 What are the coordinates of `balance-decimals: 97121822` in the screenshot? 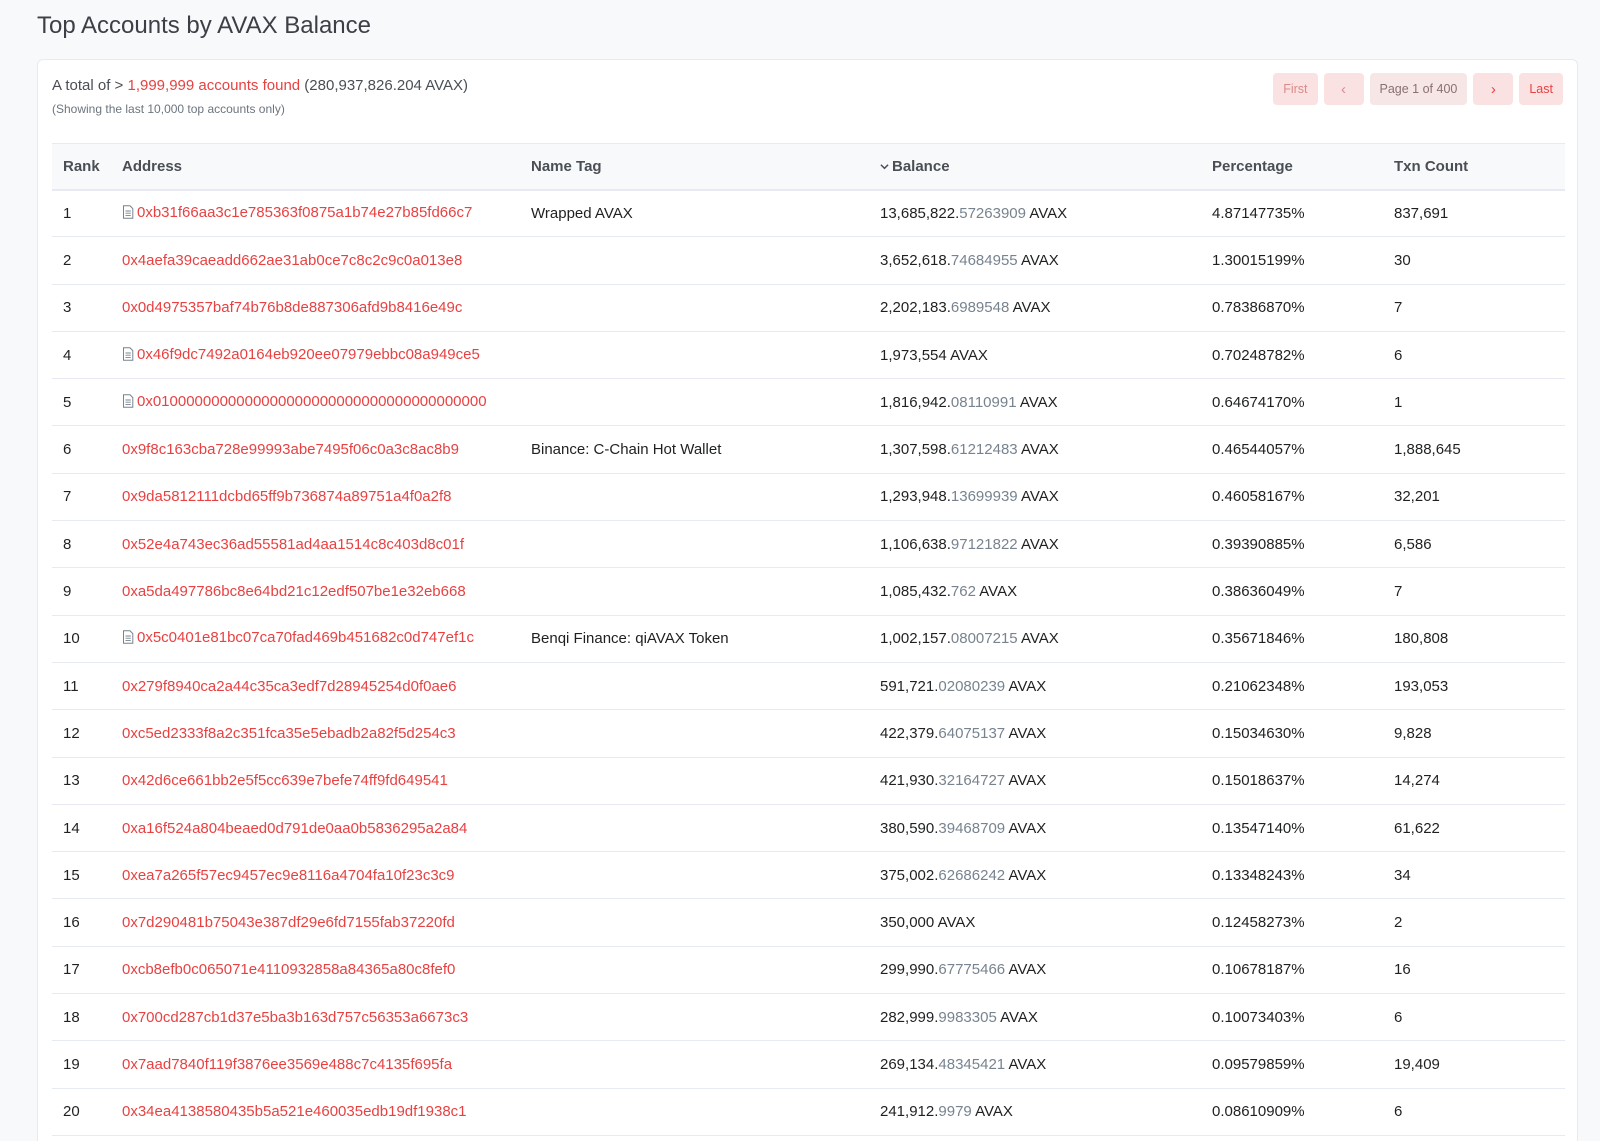 It's located at (984, 544).